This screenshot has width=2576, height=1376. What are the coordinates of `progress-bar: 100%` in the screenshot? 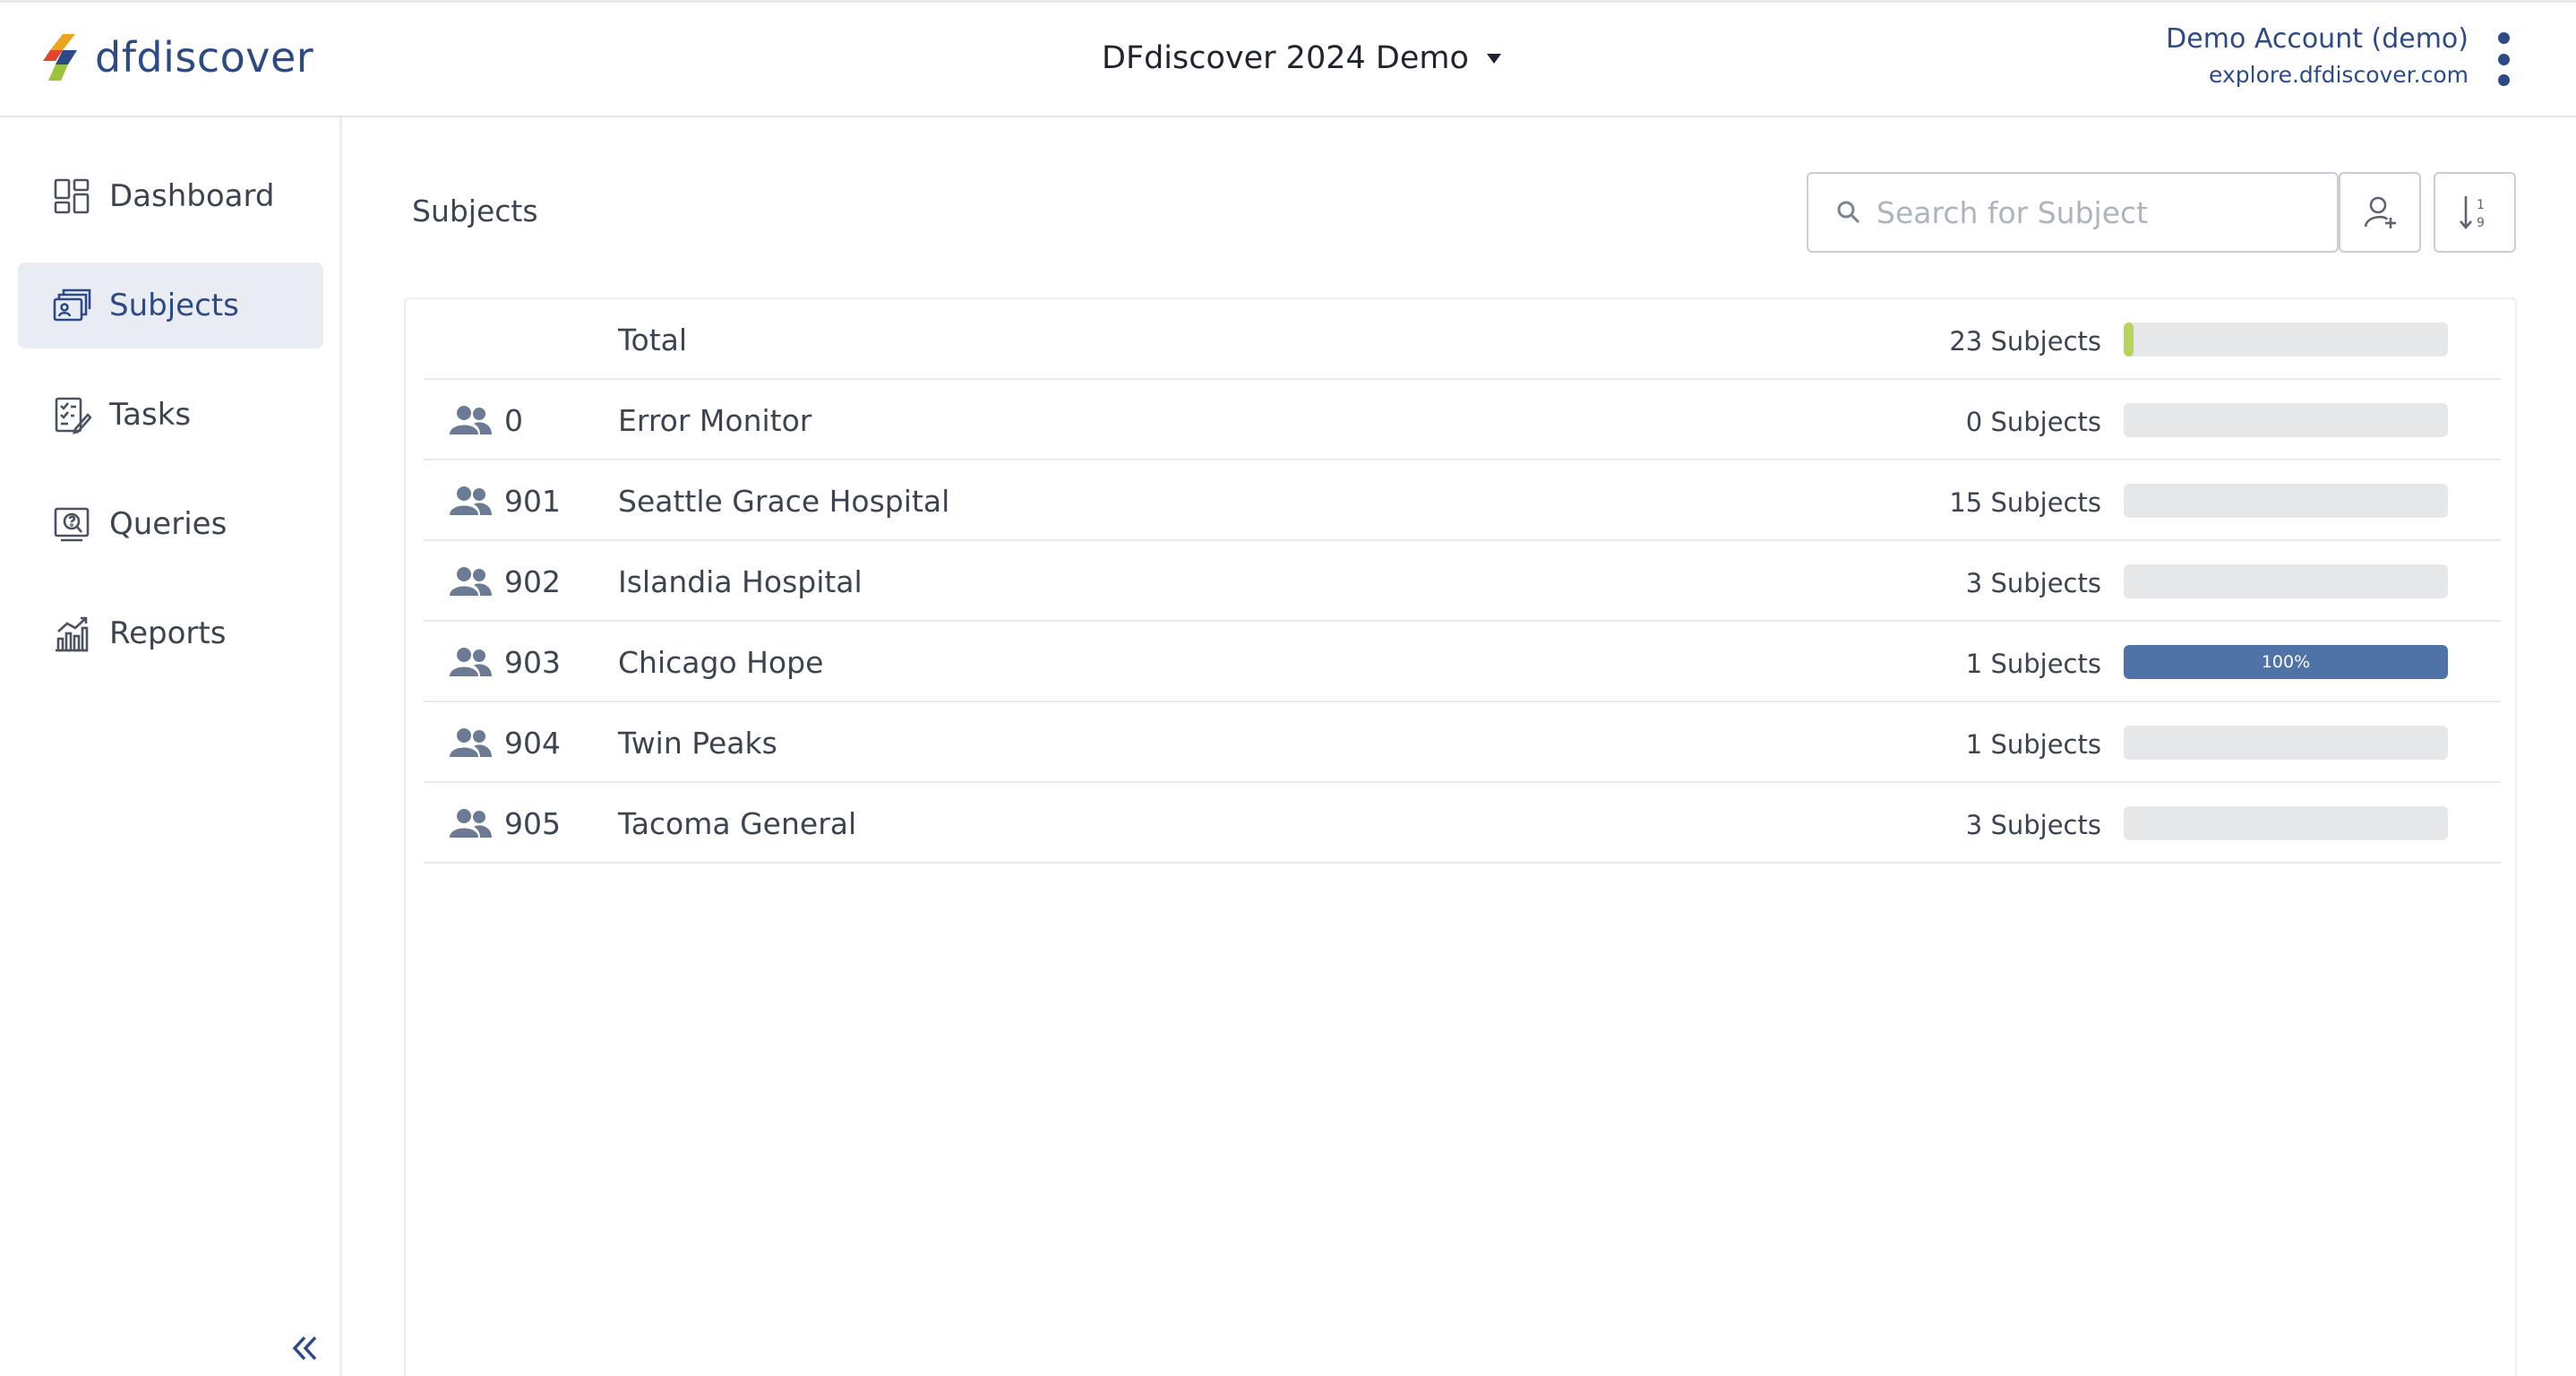 It's located at (2286, 662).